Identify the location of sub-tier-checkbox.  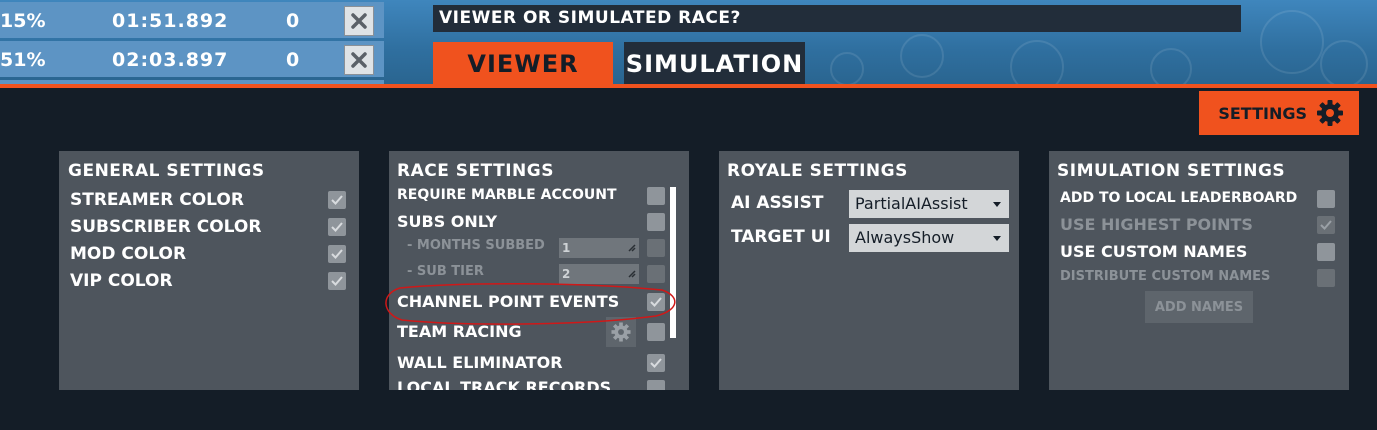
(656, 274).